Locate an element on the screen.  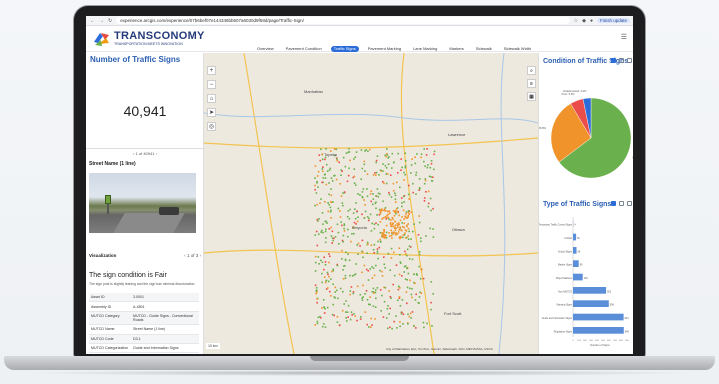
profile-icon: ● is located at coordinates (591, 21).